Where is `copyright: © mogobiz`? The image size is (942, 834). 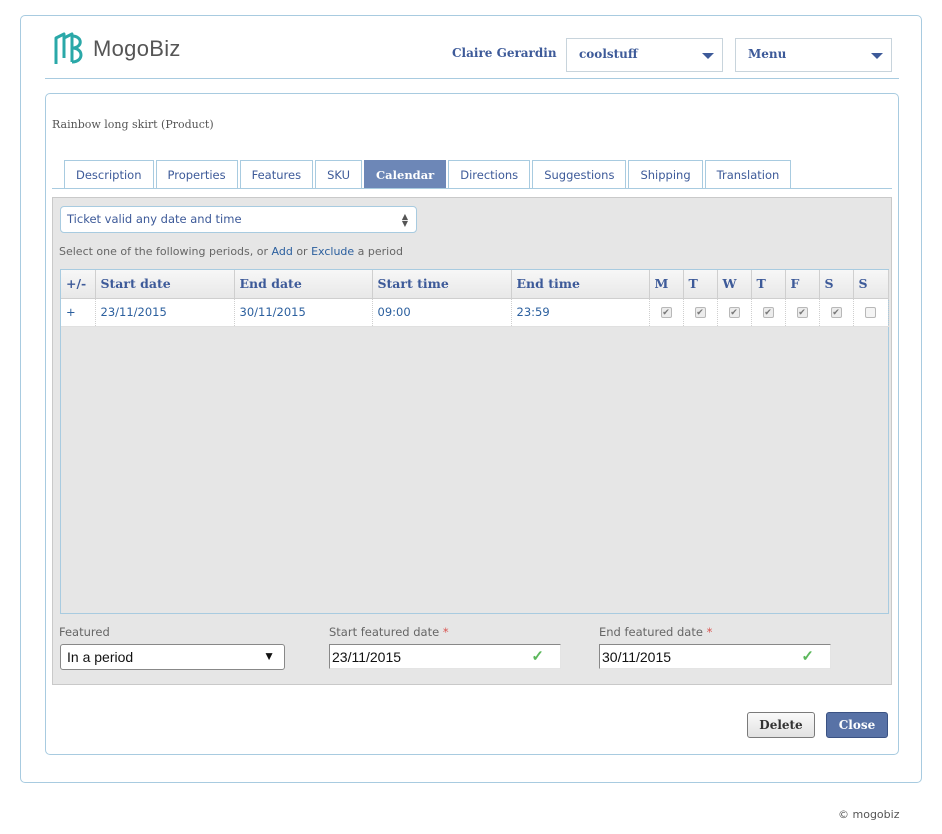 copyright: © mogobiz is located at coordinates (869, 814).